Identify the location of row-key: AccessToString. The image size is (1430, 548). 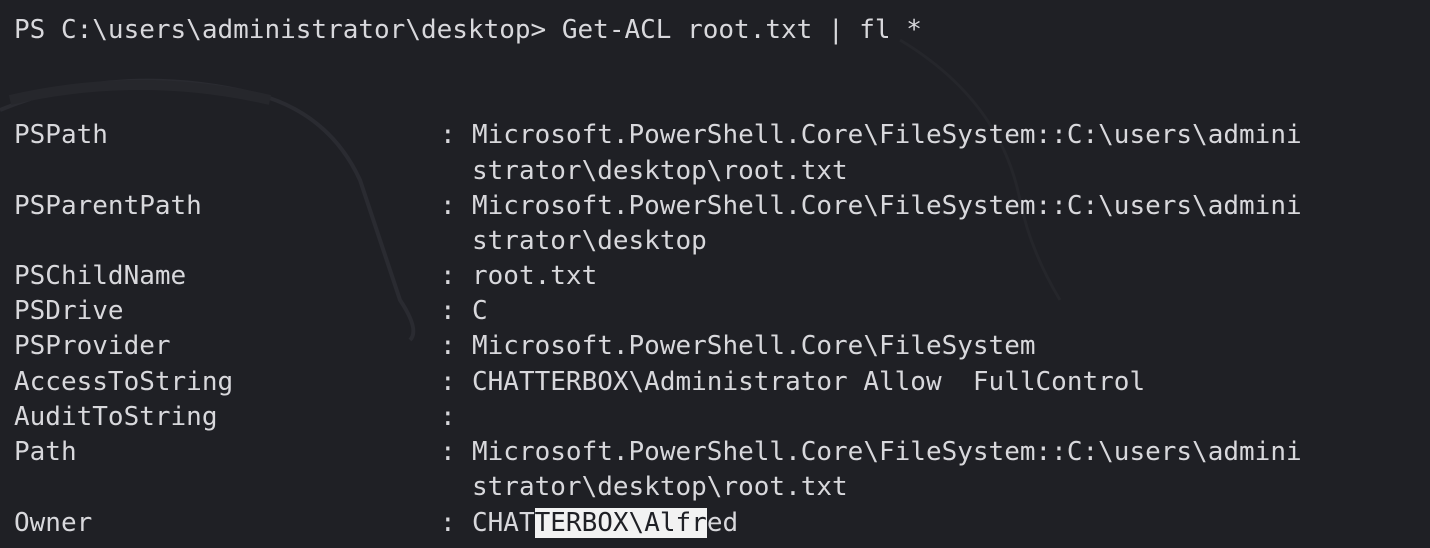
(124, 382).